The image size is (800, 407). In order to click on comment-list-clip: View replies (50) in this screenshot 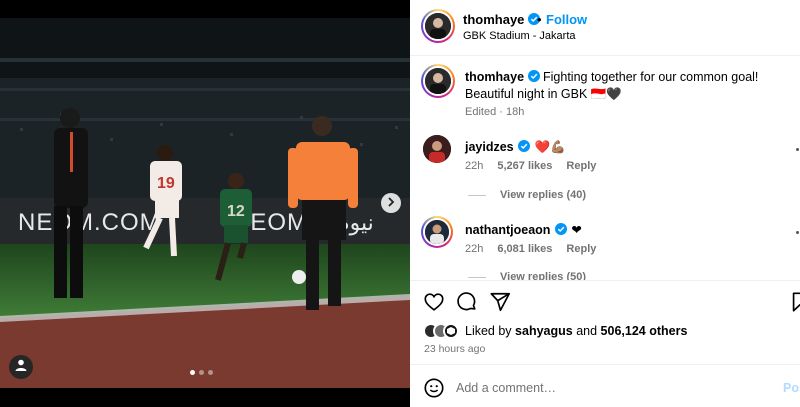, I will do `click(605, 274)`.